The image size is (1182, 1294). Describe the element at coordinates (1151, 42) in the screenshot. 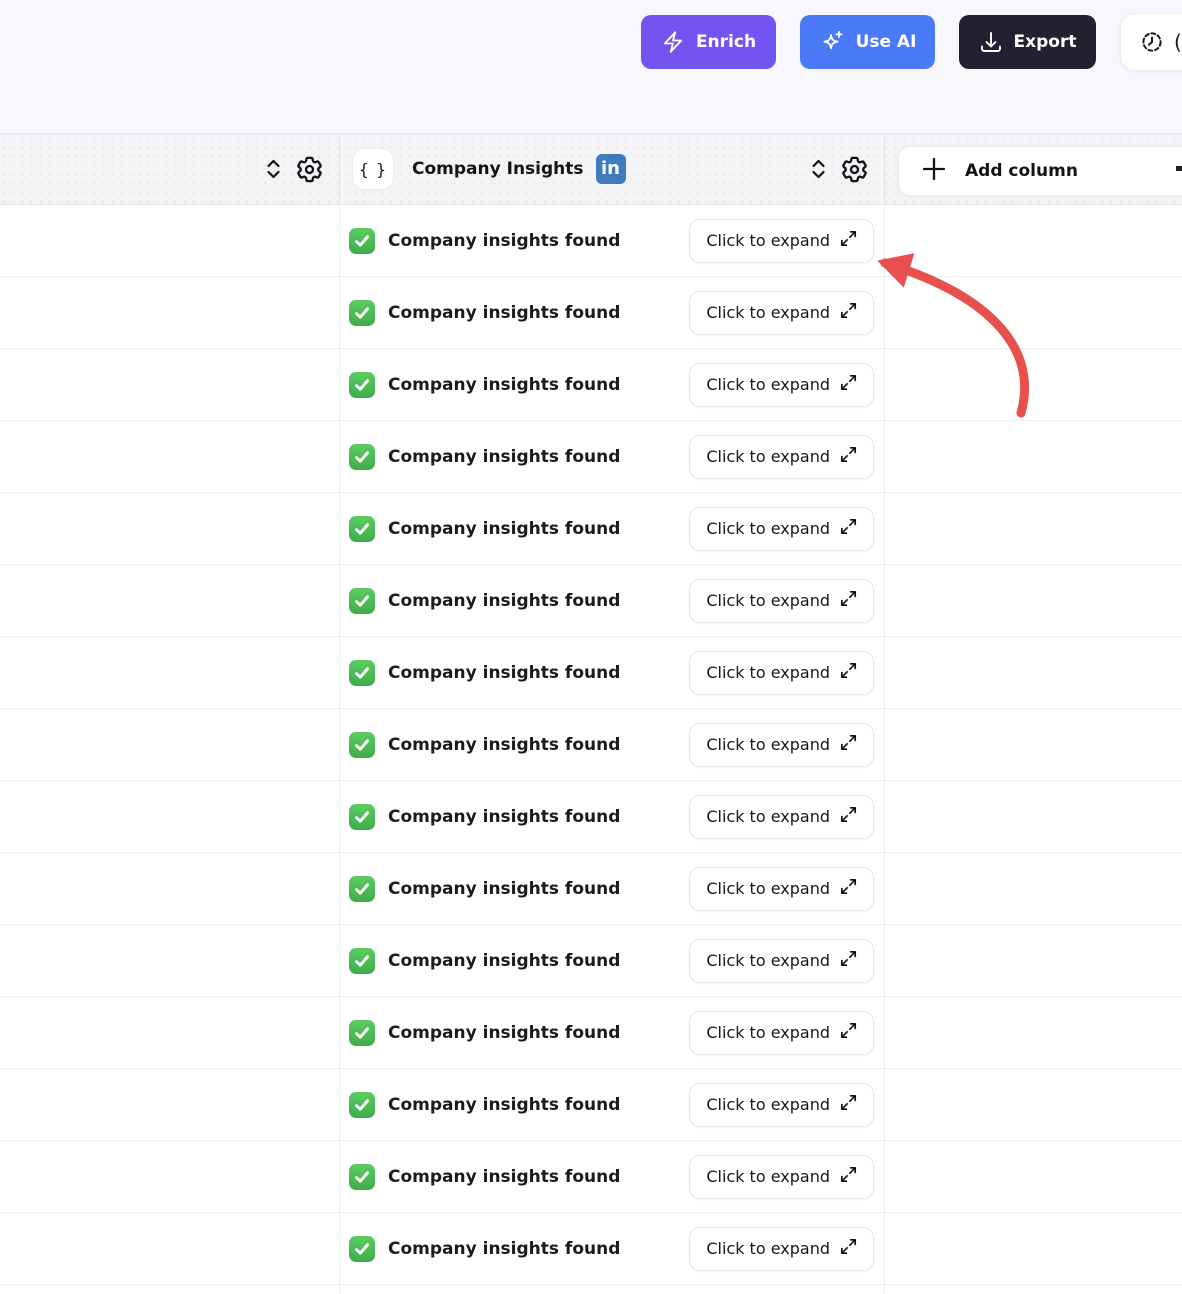

I see `history-button: (` at that location.